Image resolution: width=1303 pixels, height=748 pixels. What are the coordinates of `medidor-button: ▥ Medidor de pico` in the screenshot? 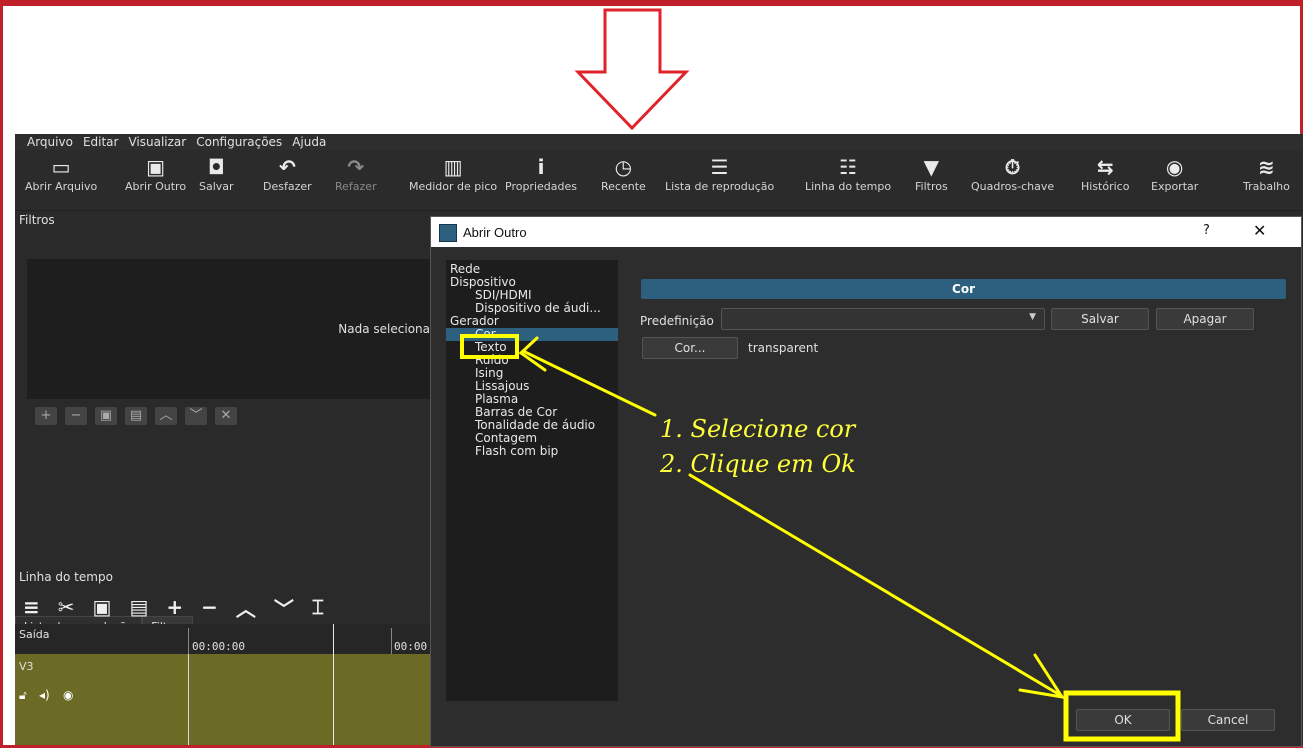 It's located at (453, 173).